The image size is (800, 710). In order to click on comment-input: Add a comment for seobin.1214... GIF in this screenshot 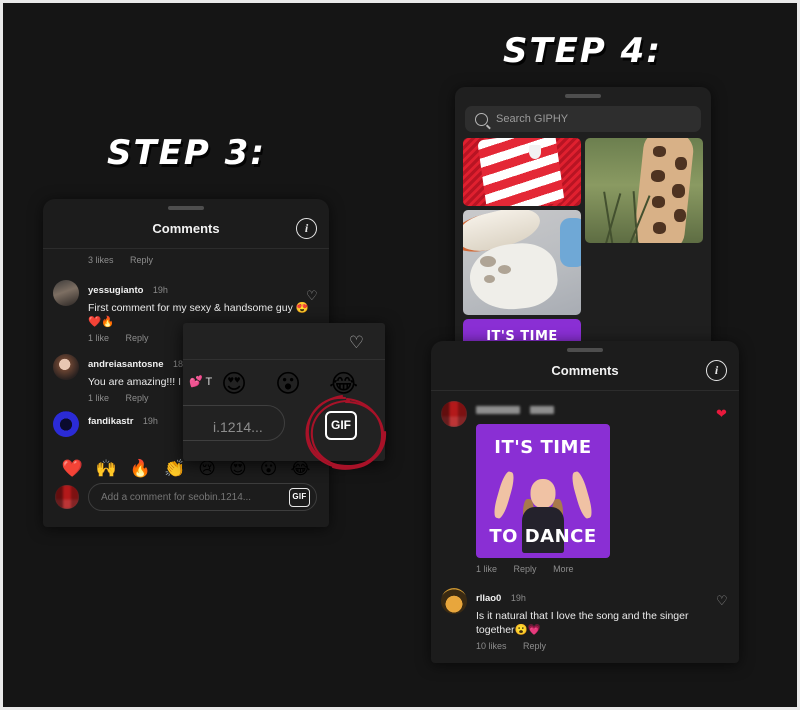, I will do `click(202, 497)`.